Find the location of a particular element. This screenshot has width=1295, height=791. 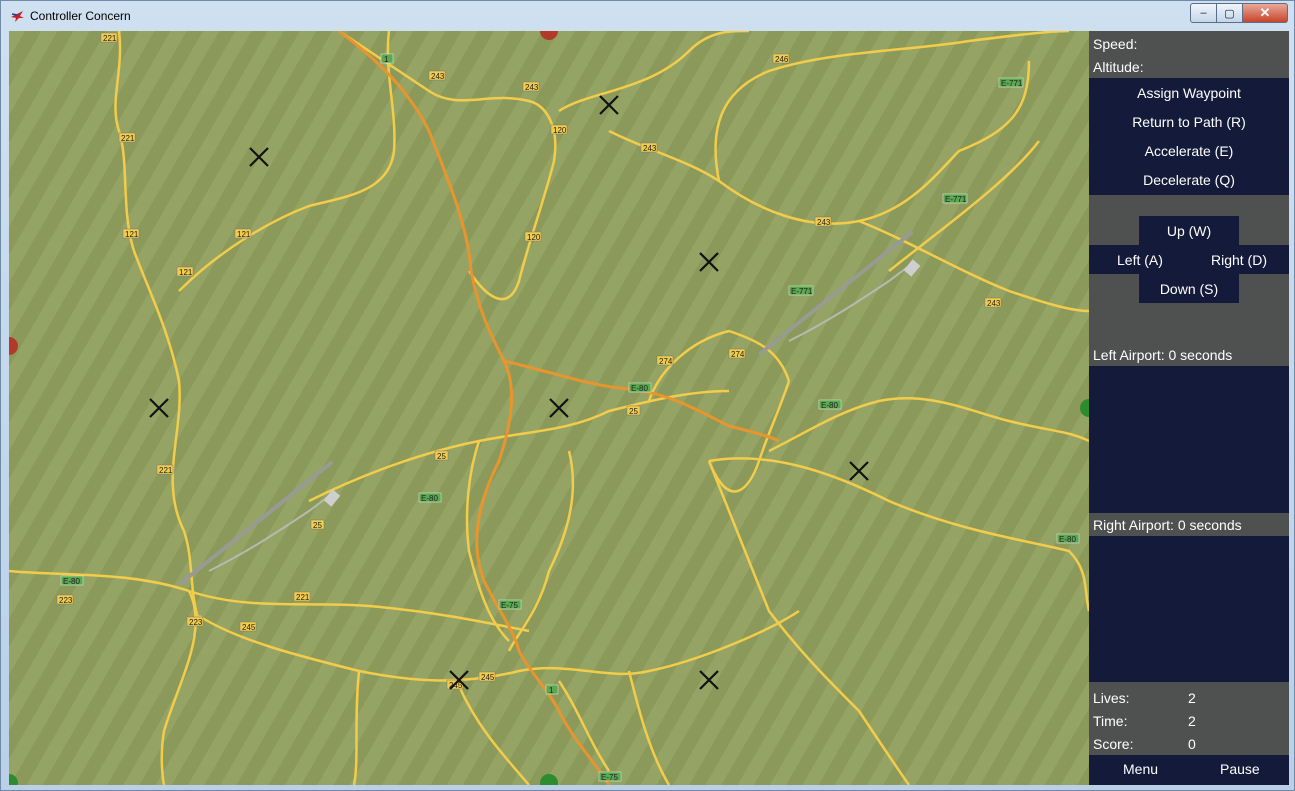

road-shield: 120 is located at coordinates (559, 129).